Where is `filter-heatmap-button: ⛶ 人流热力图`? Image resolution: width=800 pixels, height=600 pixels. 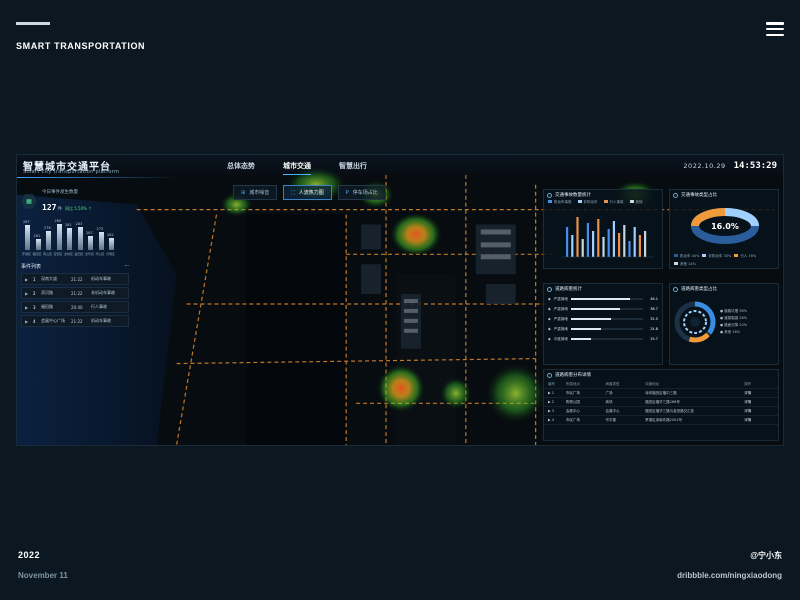
filter-heatmap-button: ⛶ 人流热力图 is located at coordinates (307, 192).